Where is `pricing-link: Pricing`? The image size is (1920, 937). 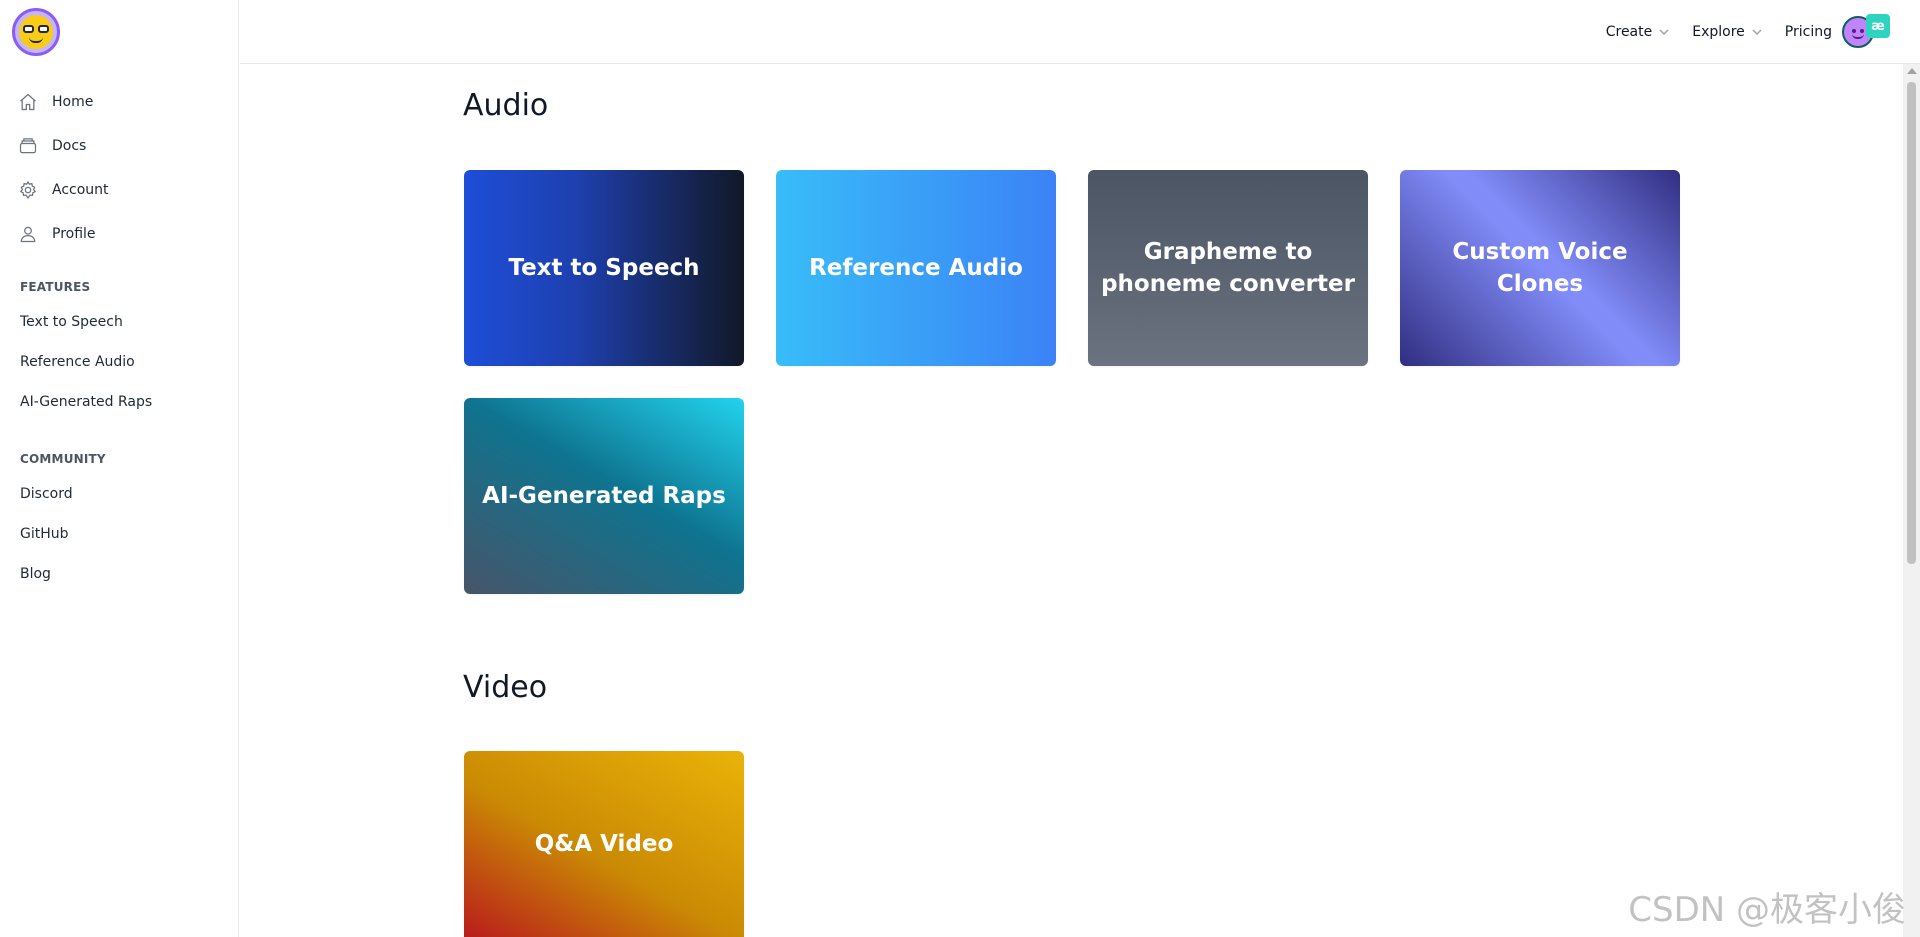
pricing-link: Pricing is located at coordinates (1808, 32).